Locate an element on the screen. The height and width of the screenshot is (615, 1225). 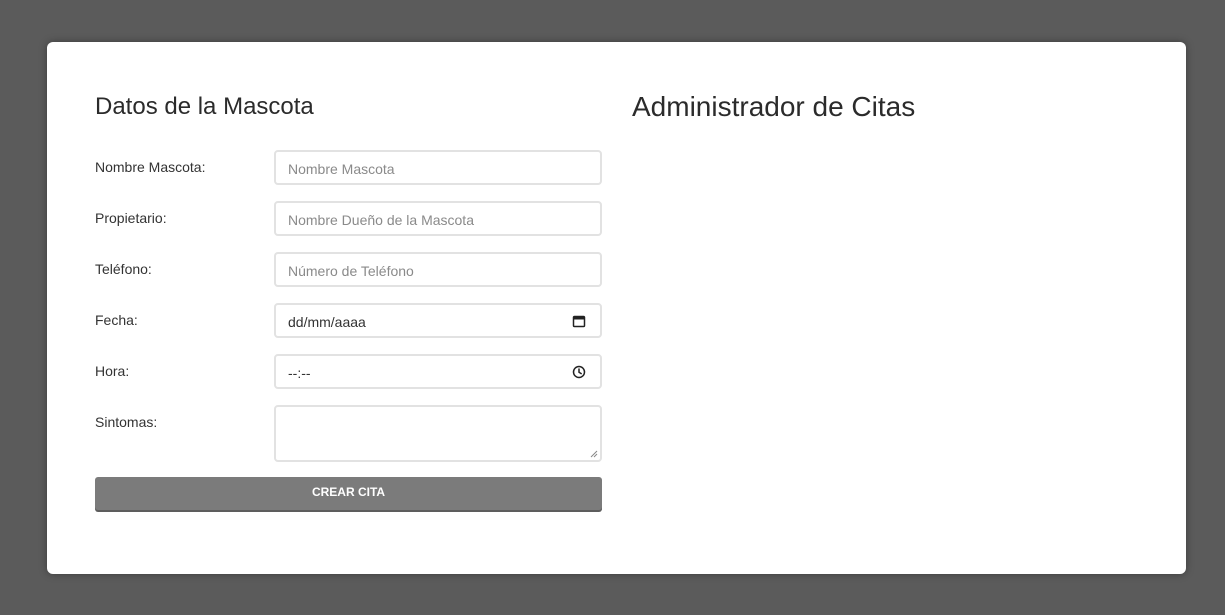
phone-label: Teléfono: is located at coordinates (123, 269).